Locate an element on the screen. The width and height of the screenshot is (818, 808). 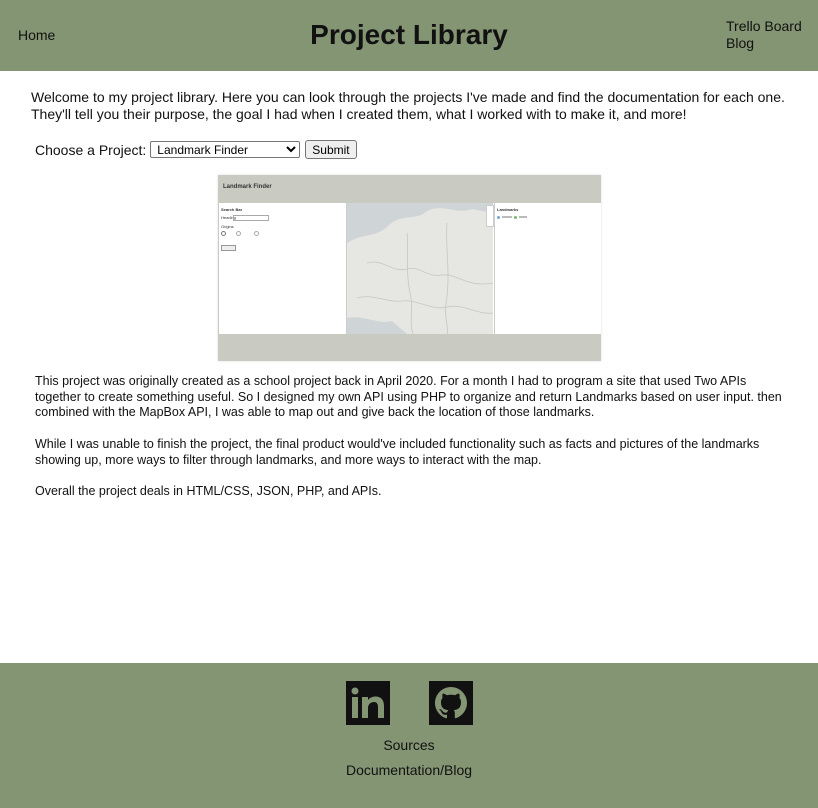
screenshot-header: Landmark Finder is located at coordinates (409, 188).